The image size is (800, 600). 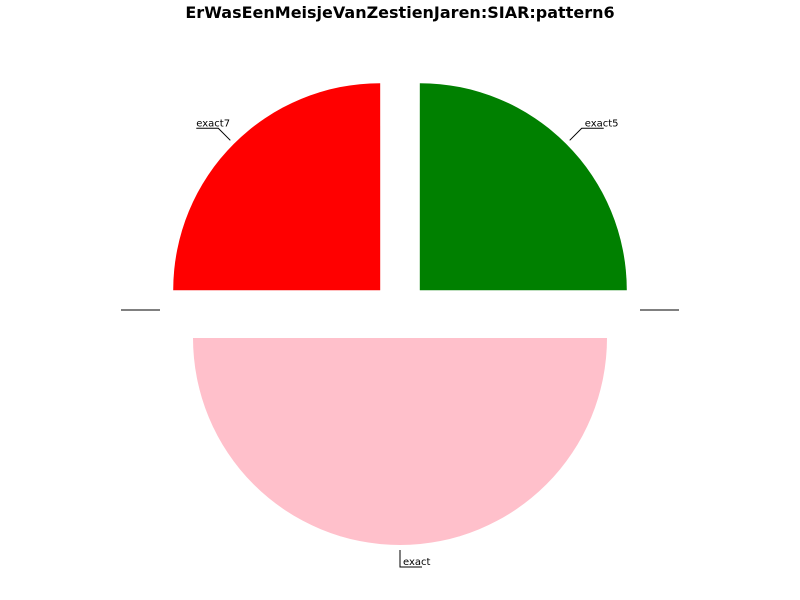 What do you see at coordinates (523, 187) in the screenshot?
I see `pie-slice-exact5` at bounding box center [523, 187].